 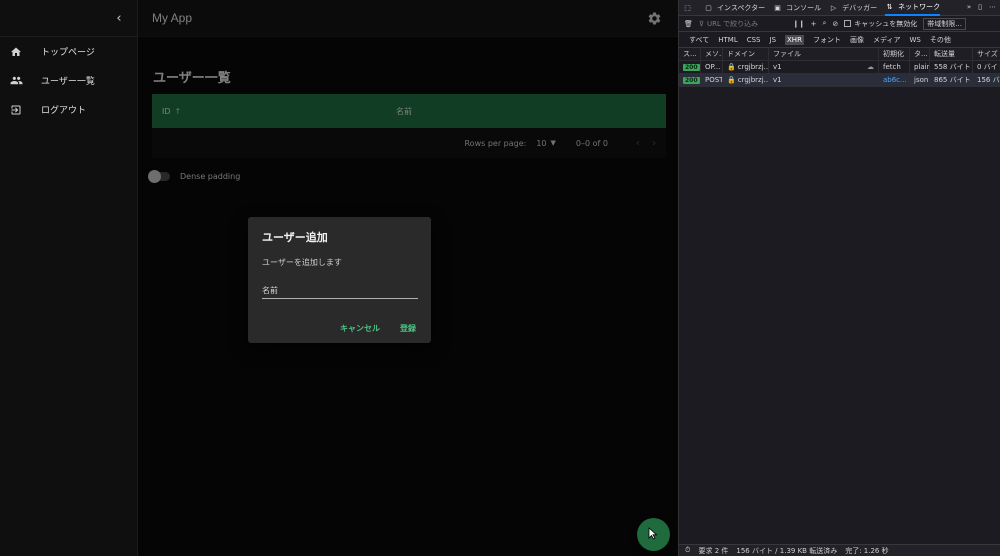 What do you see at coordinates (16, 81) in the screenshot?
I see `people-icon` at bounding box center [16, 81].